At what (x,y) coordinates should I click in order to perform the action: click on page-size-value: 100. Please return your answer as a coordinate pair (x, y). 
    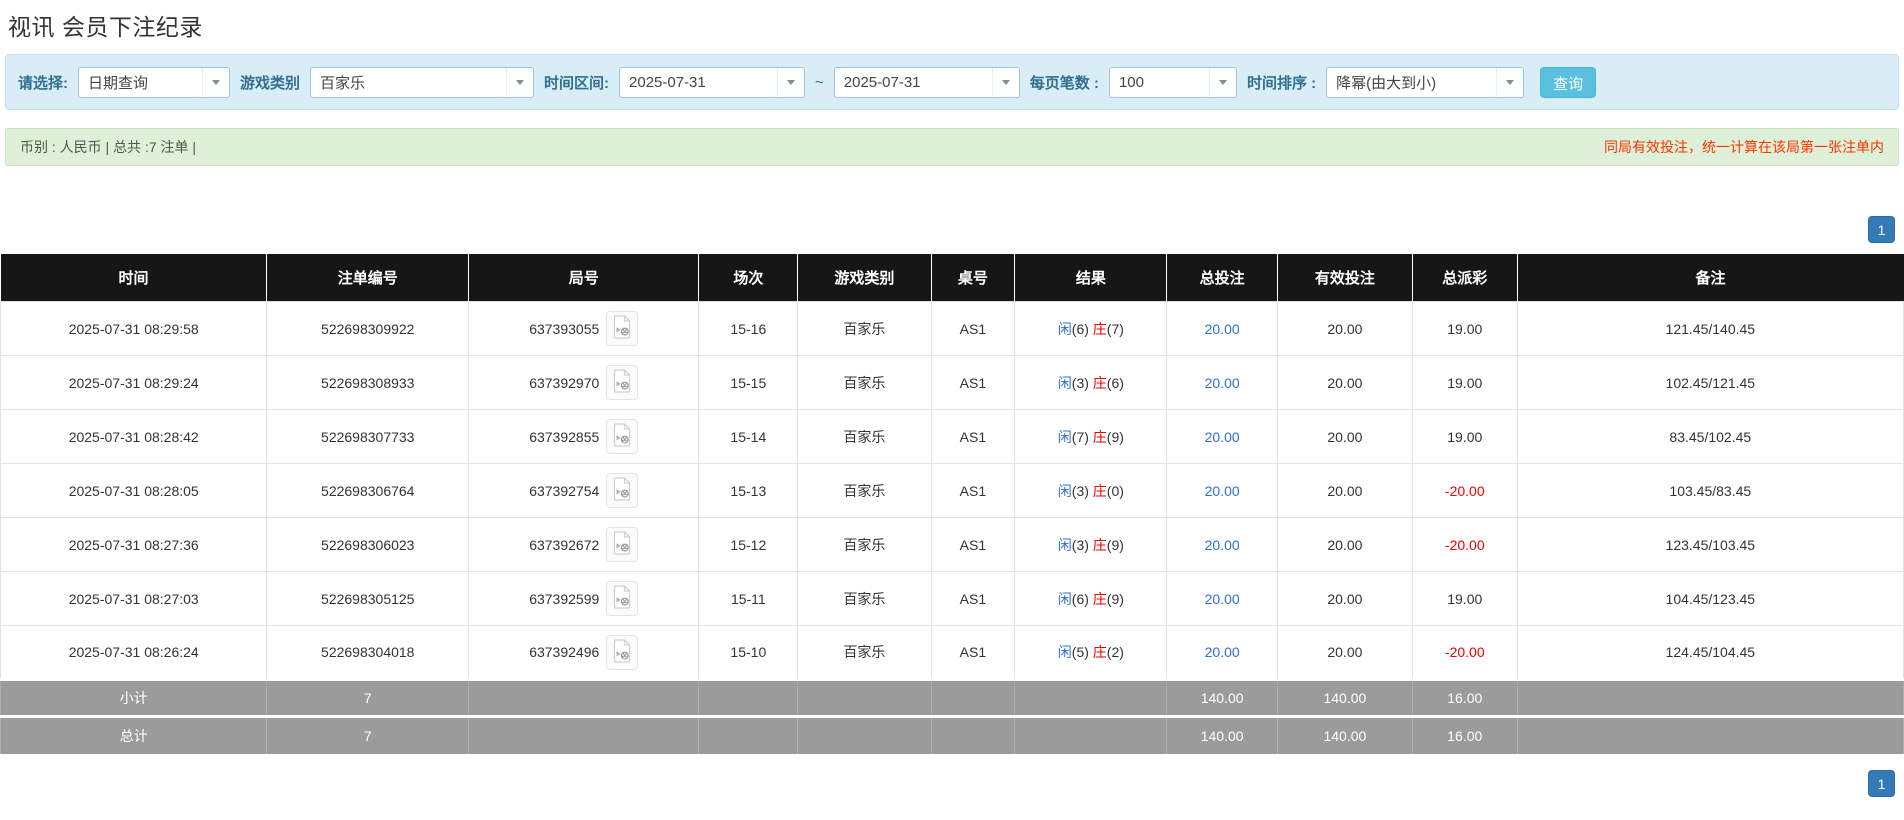
    Looking at the image, I should click on (1131, 82).